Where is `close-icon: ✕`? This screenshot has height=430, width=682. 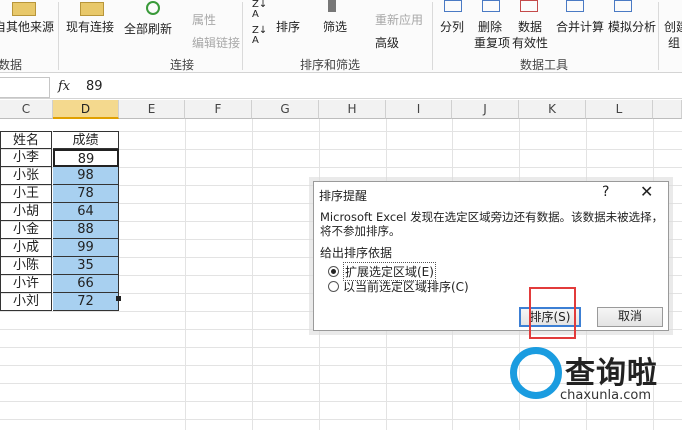 close-icon: ✕ is located at coordinates (646, 191).